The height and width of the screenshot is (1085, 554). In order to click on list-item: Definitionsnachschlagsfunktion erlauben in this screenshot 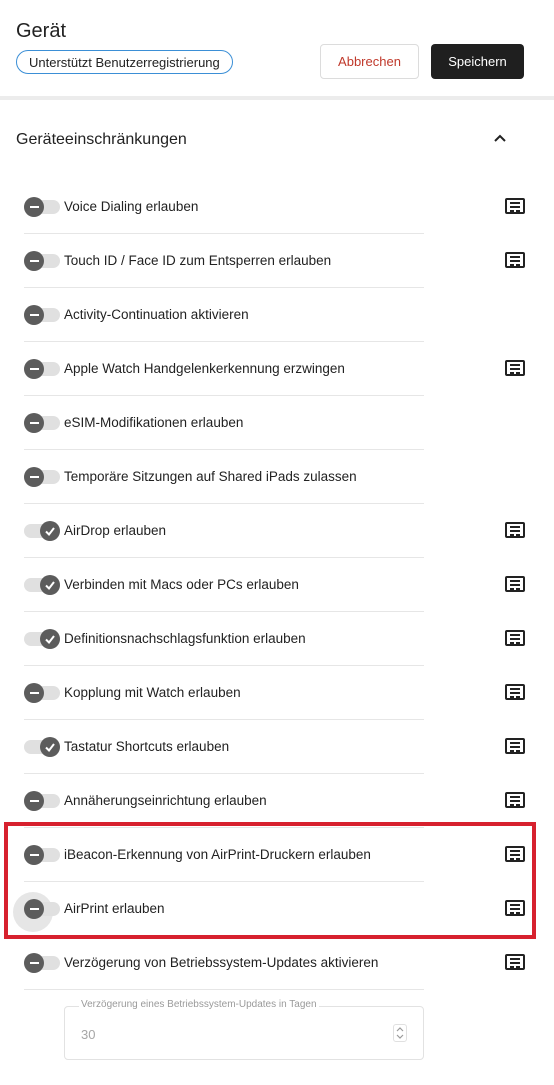, I will do `click(277, 639)`.